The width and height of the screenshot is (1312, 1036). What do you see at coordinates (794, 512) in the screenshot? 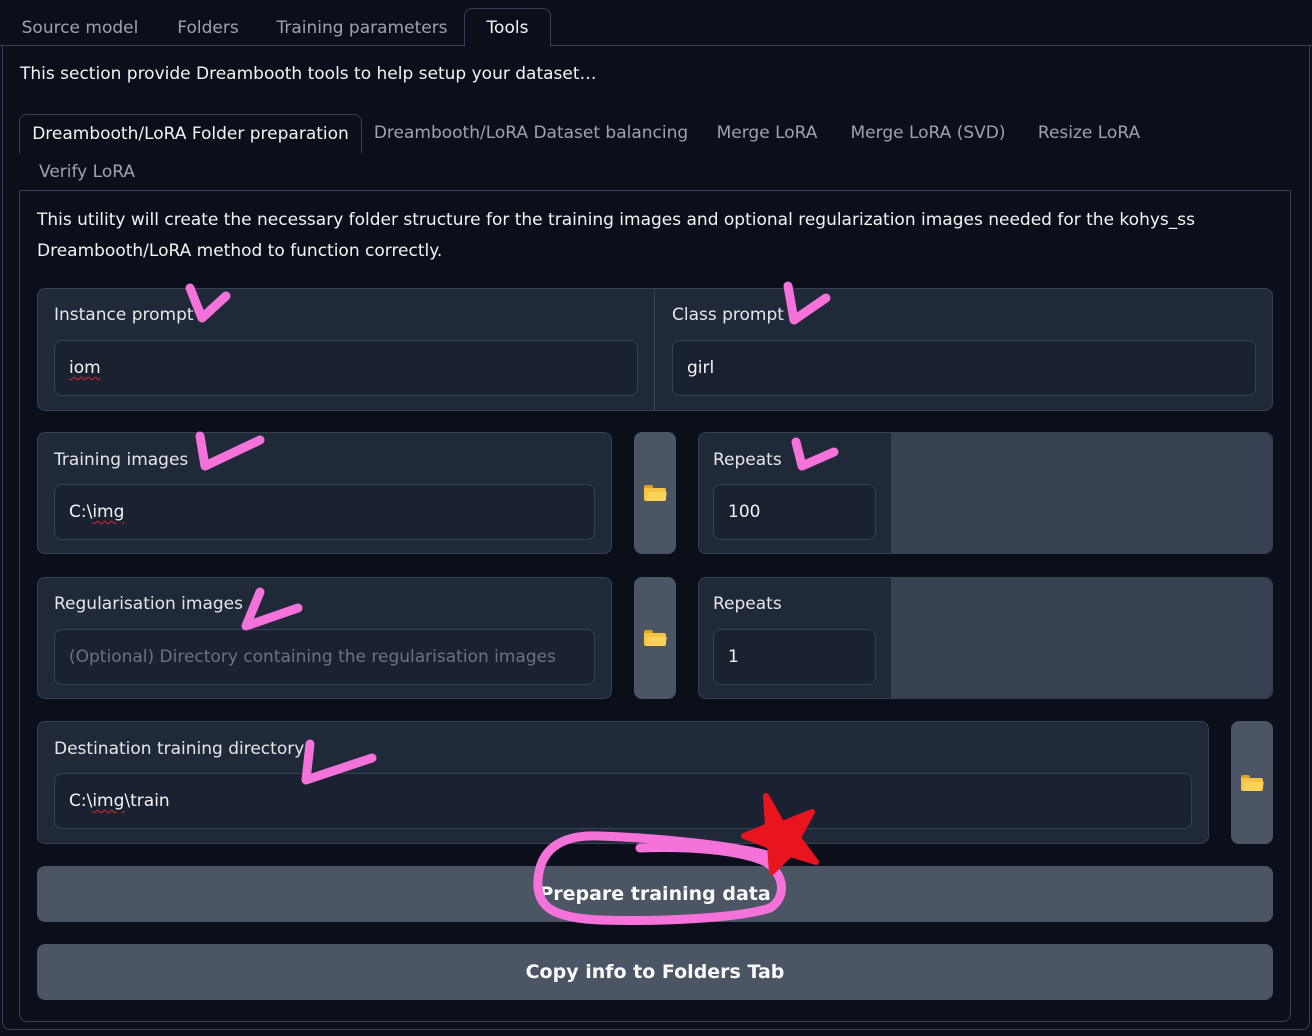
I see `training-repeats-input: 100` at bounding box center [794, 512].